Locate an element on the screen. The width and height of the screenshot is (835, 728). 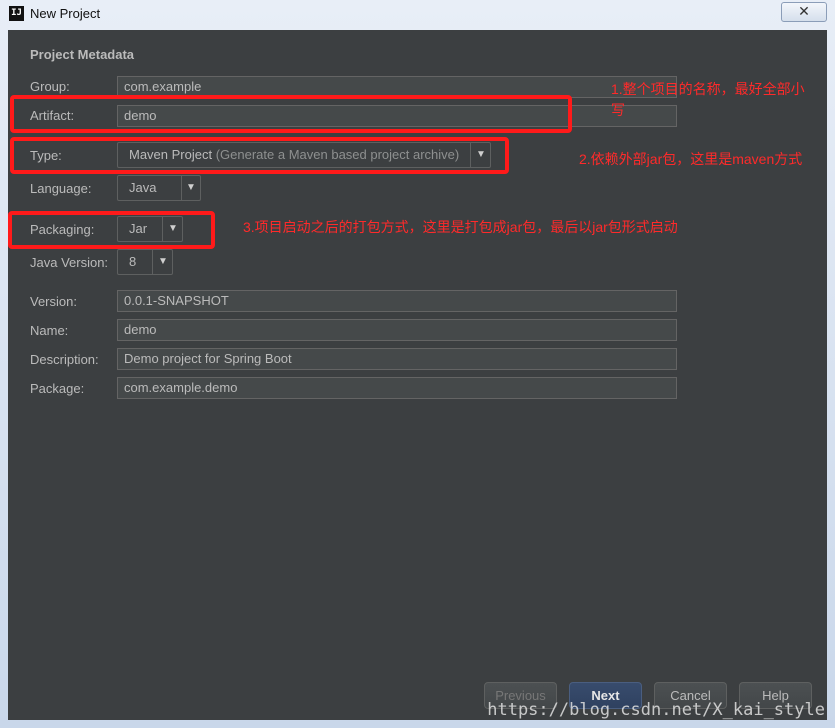
type-highlight-box is located at coordinates (259, 155).